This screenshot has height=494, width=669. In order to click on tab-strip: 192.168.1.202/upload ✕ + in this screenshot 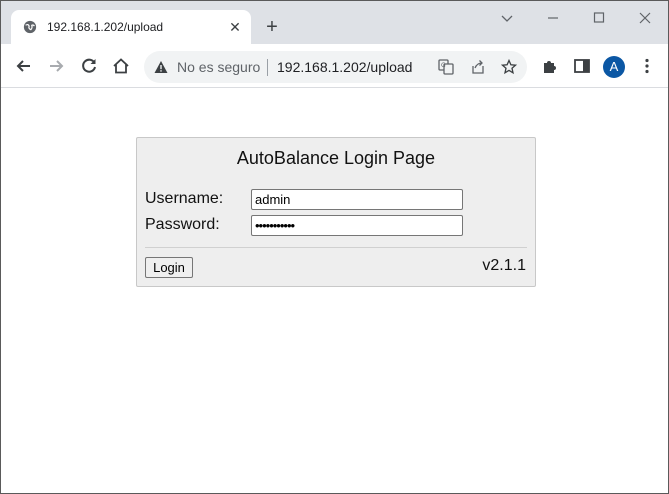, I will do `click(334, 22)`.